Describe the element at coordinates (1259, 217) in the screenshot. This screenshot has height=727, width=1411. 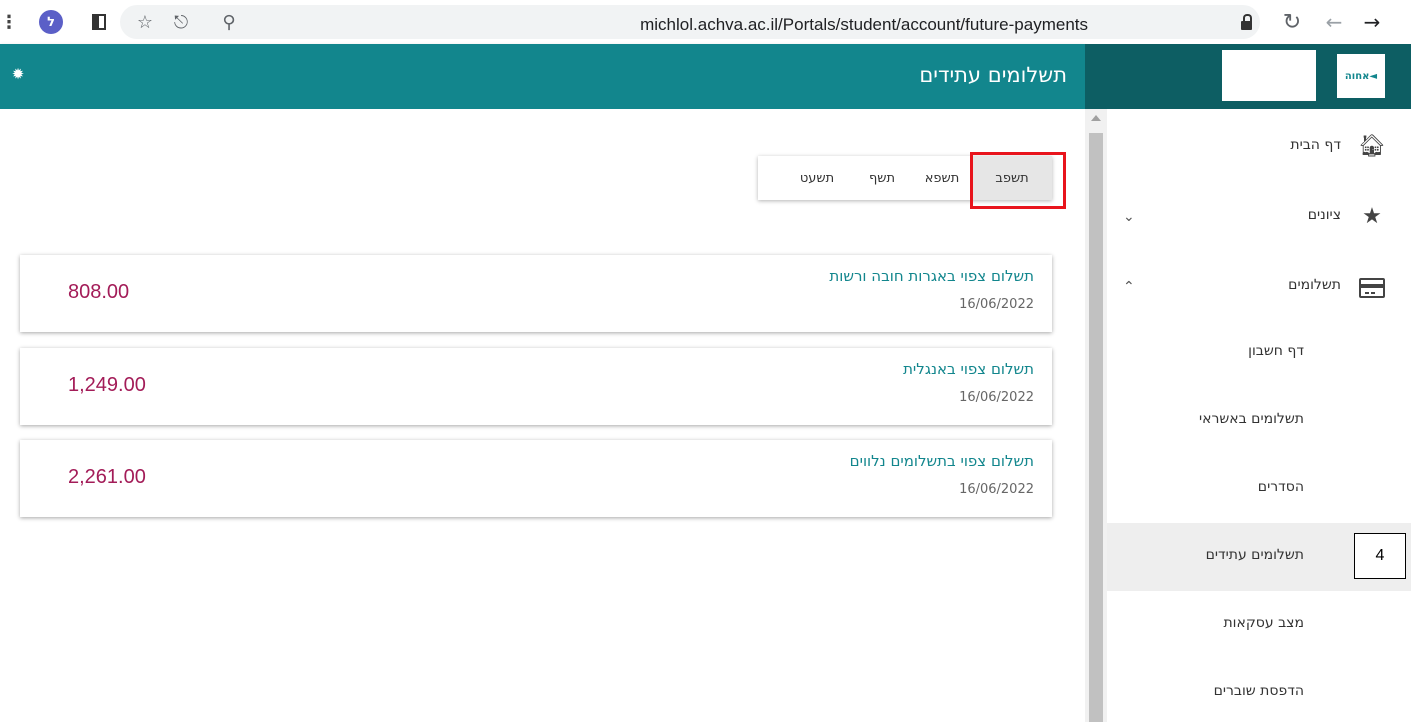
I see `sidebar-item-grades: ★ ציונים ⌄` at that location.